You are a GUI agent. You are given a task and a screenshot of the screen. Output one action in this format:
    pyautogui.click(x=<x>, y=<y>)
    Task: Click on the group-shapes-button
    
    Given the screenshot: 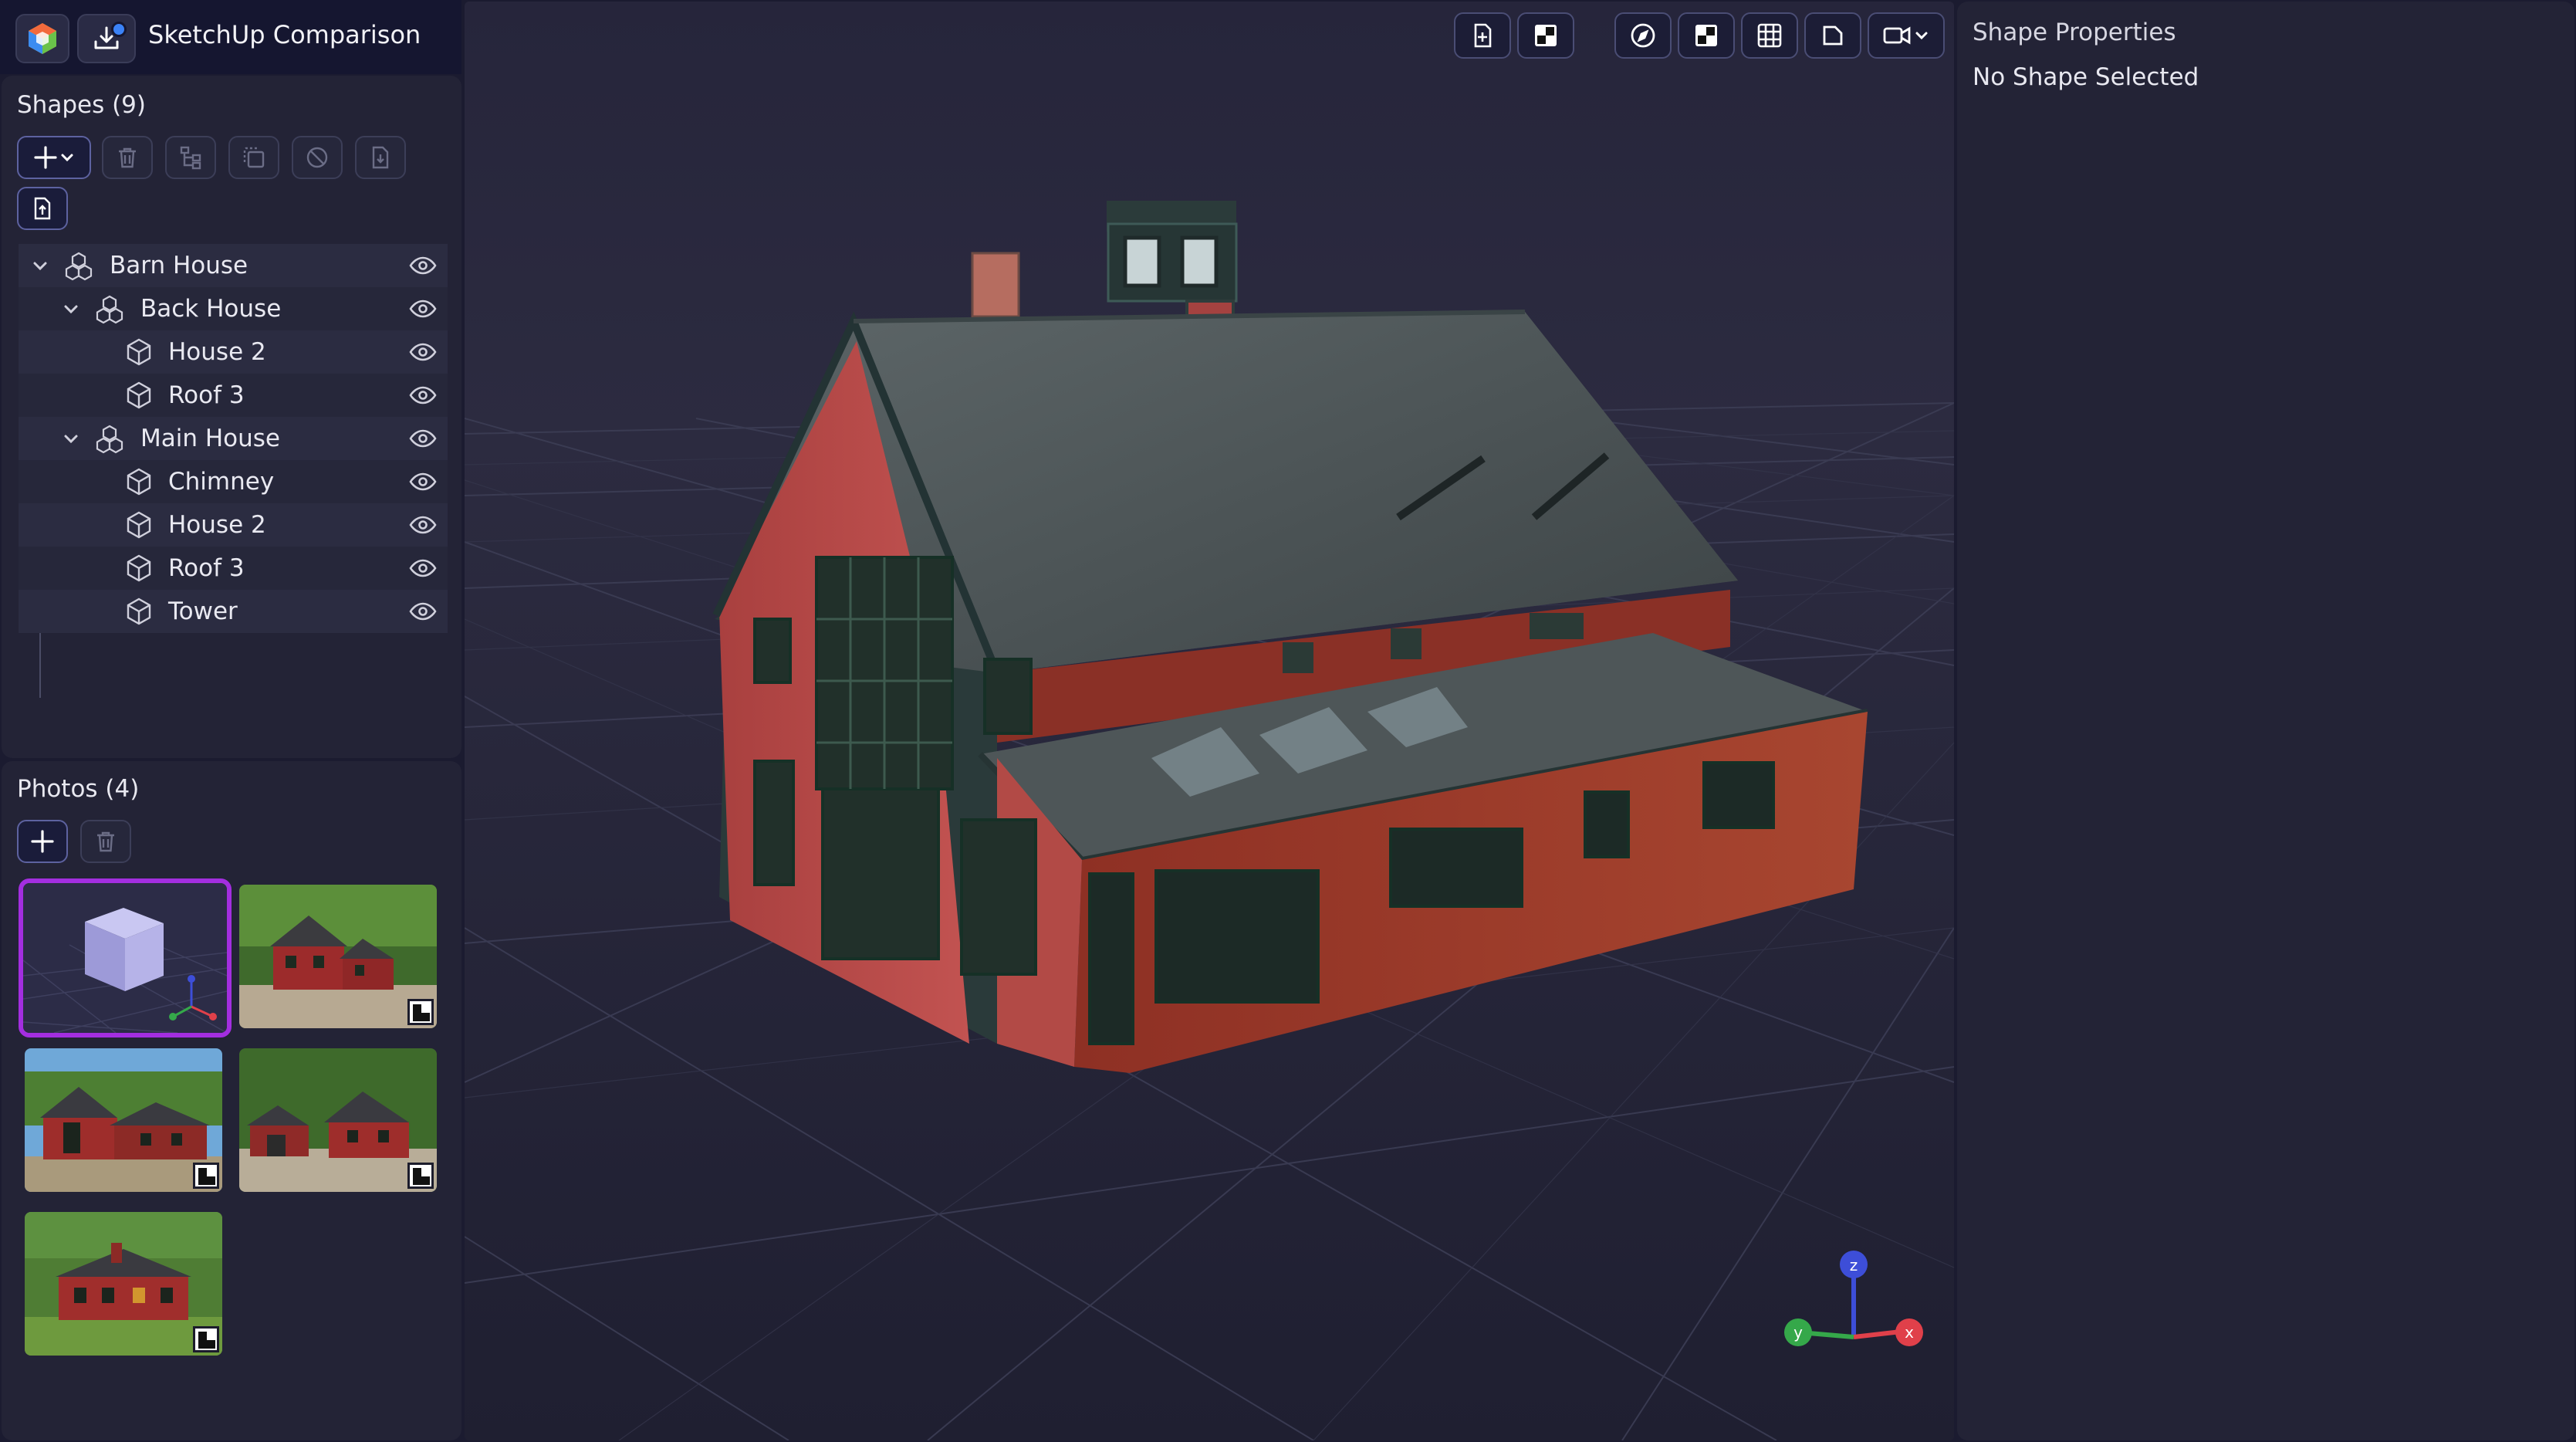 What is the action you would take?
    pyautogui.click(x=190, y=157)
    